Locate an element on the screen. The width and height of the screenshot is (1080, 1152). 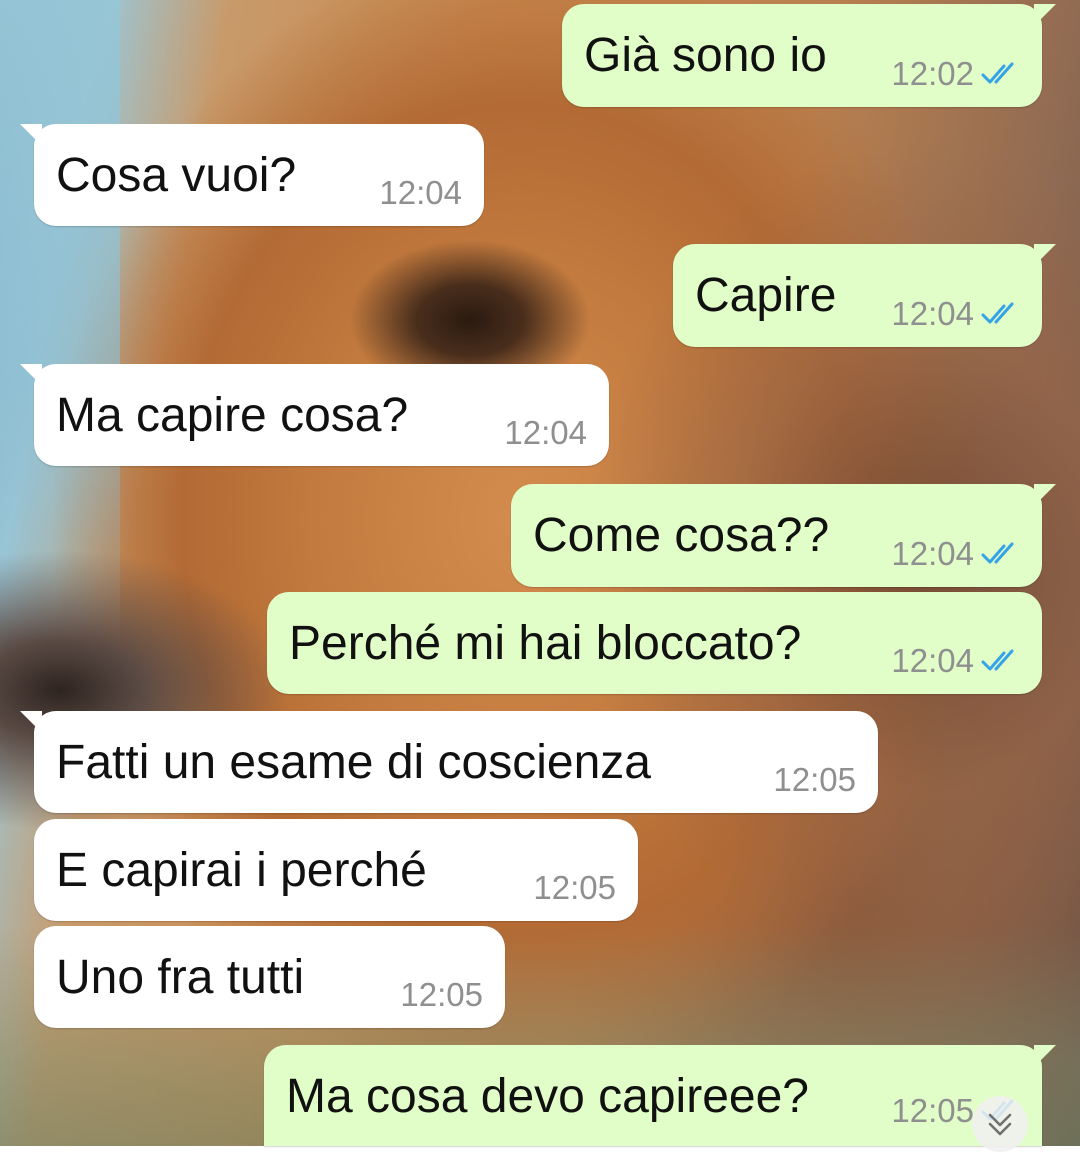
message-incoming: Ma capire cosa? 12:04 is located at coordinates (314, 415).